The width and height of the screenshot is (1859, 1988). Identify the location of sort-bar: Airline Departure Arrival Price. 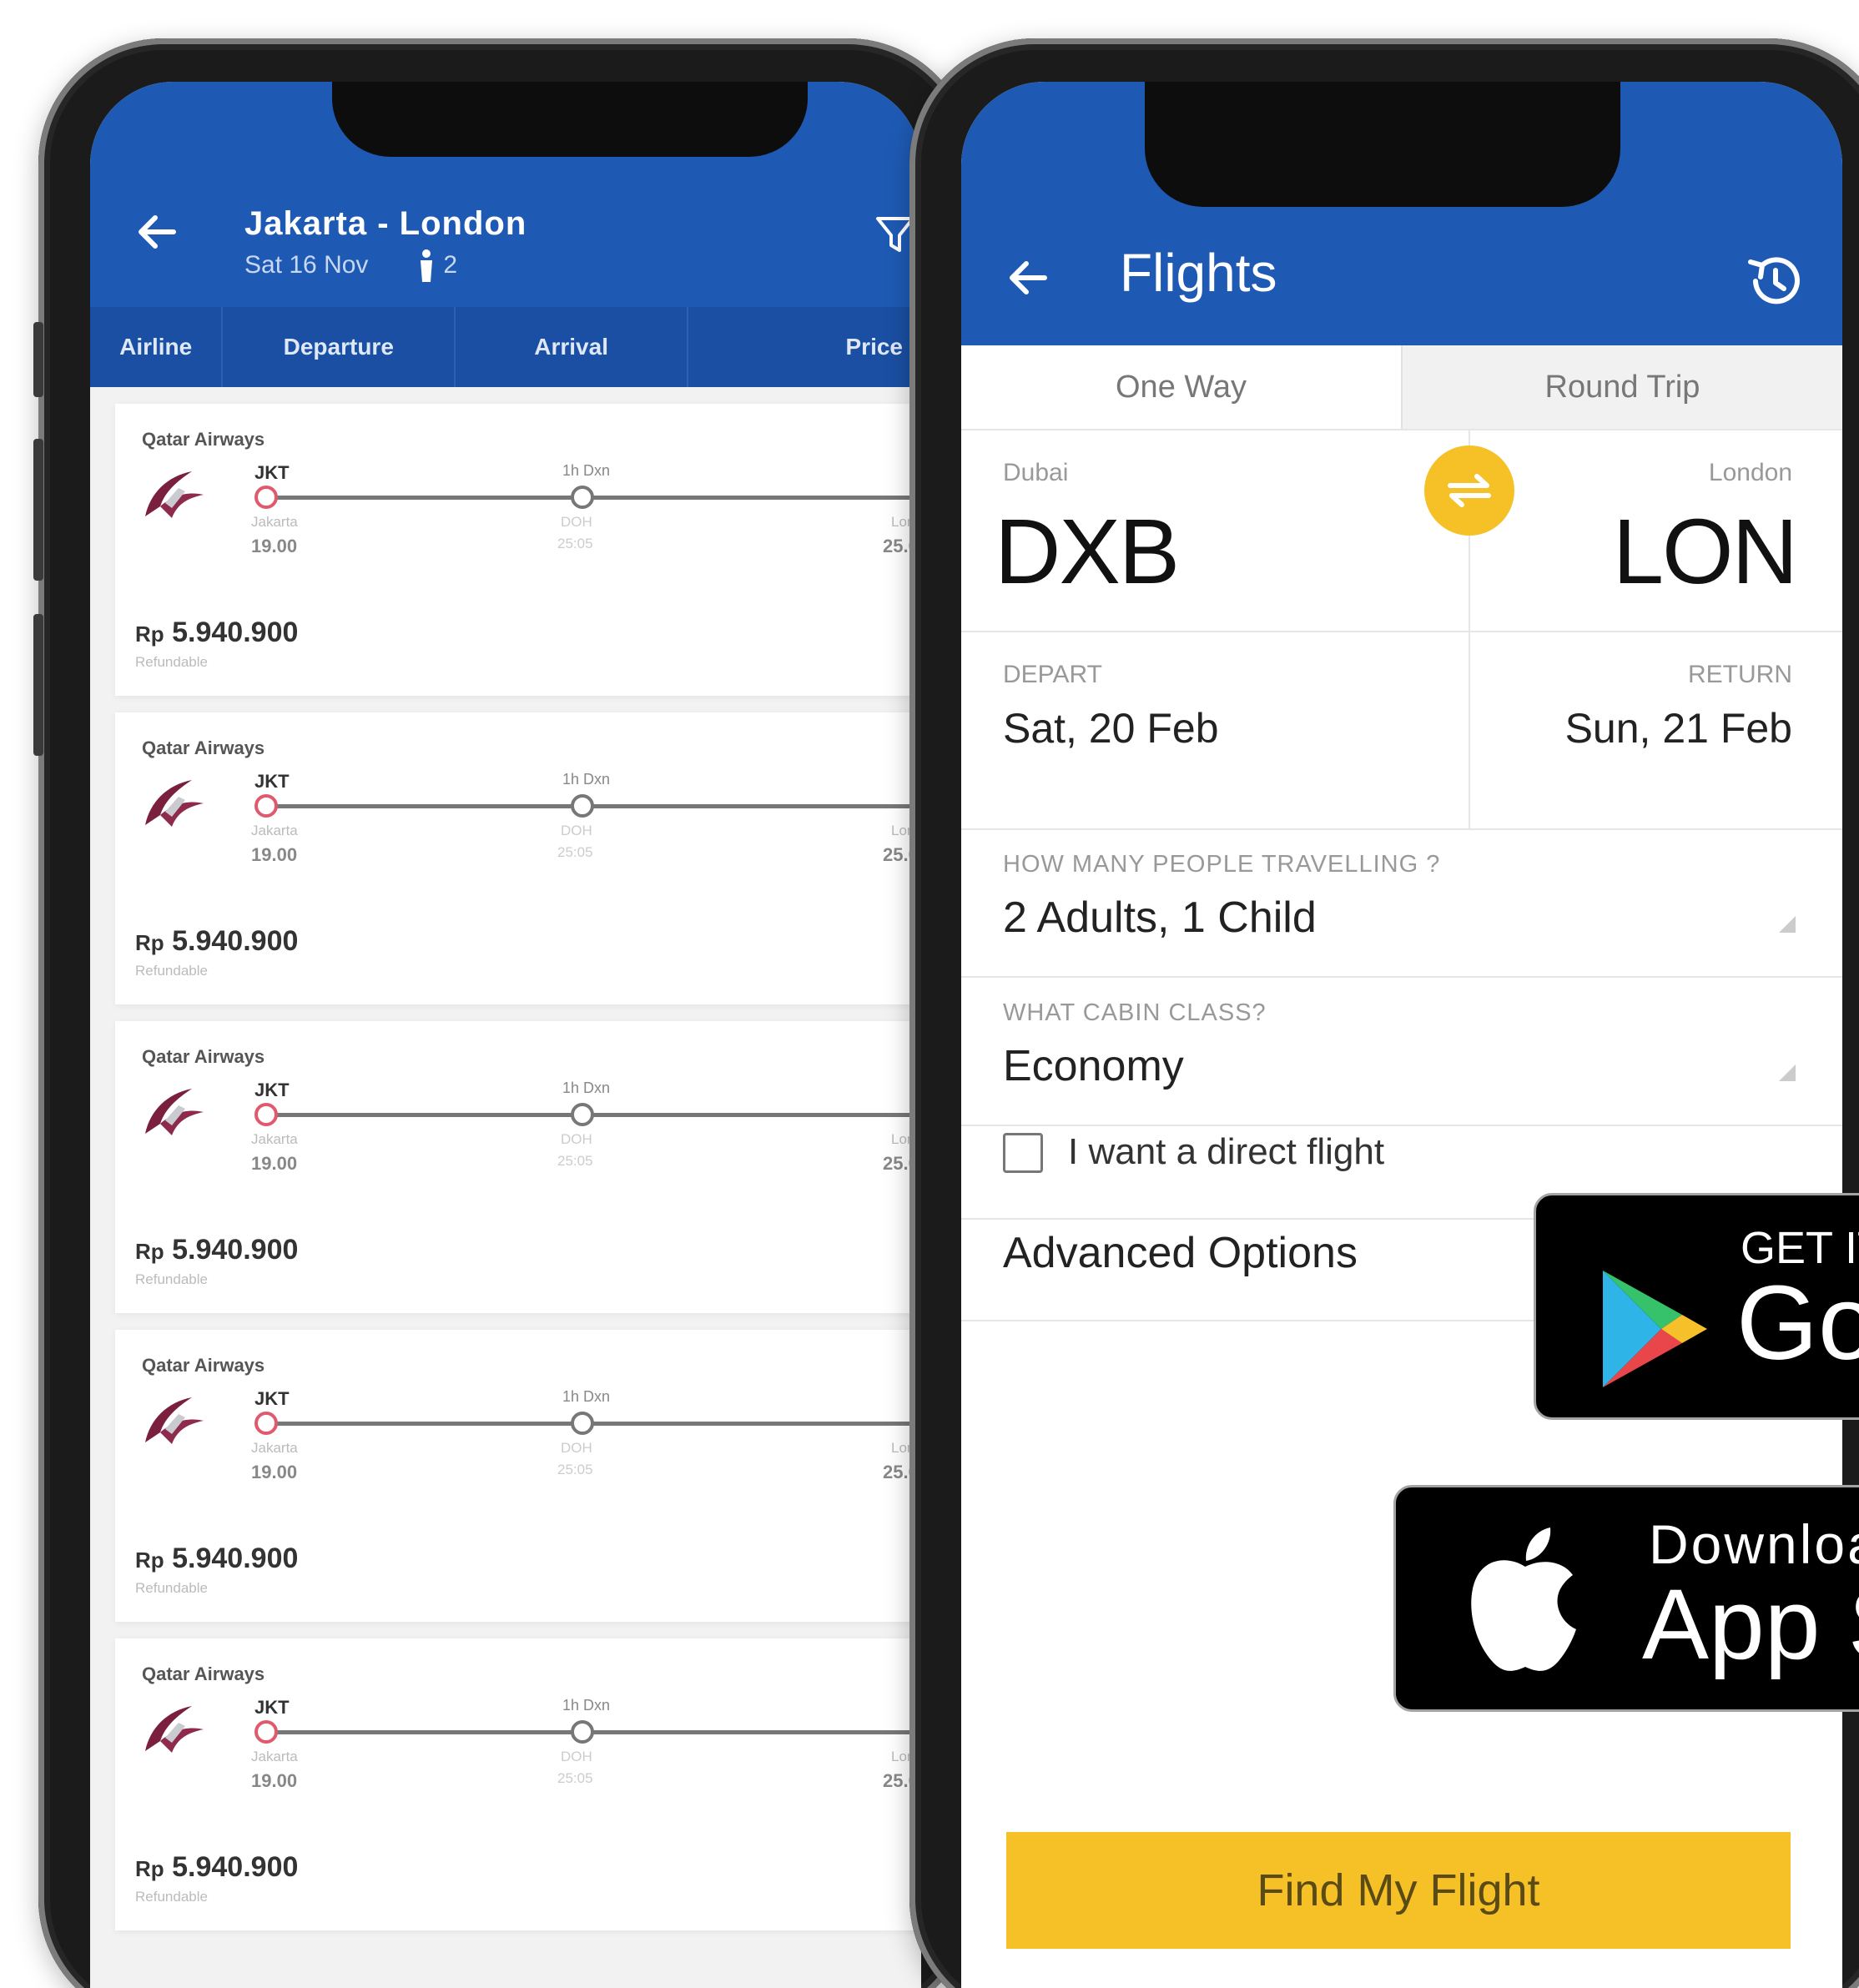
(506, 347).